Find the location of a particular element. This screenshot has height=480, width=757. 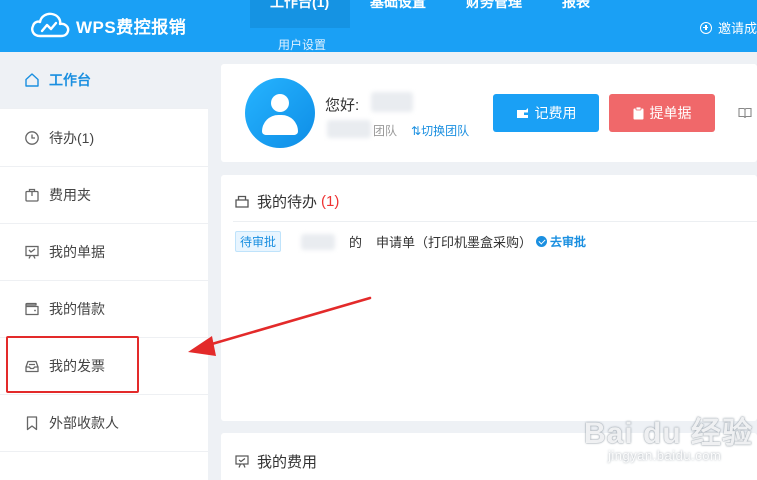

blurred-team-name is located at coordinates (349, 129).